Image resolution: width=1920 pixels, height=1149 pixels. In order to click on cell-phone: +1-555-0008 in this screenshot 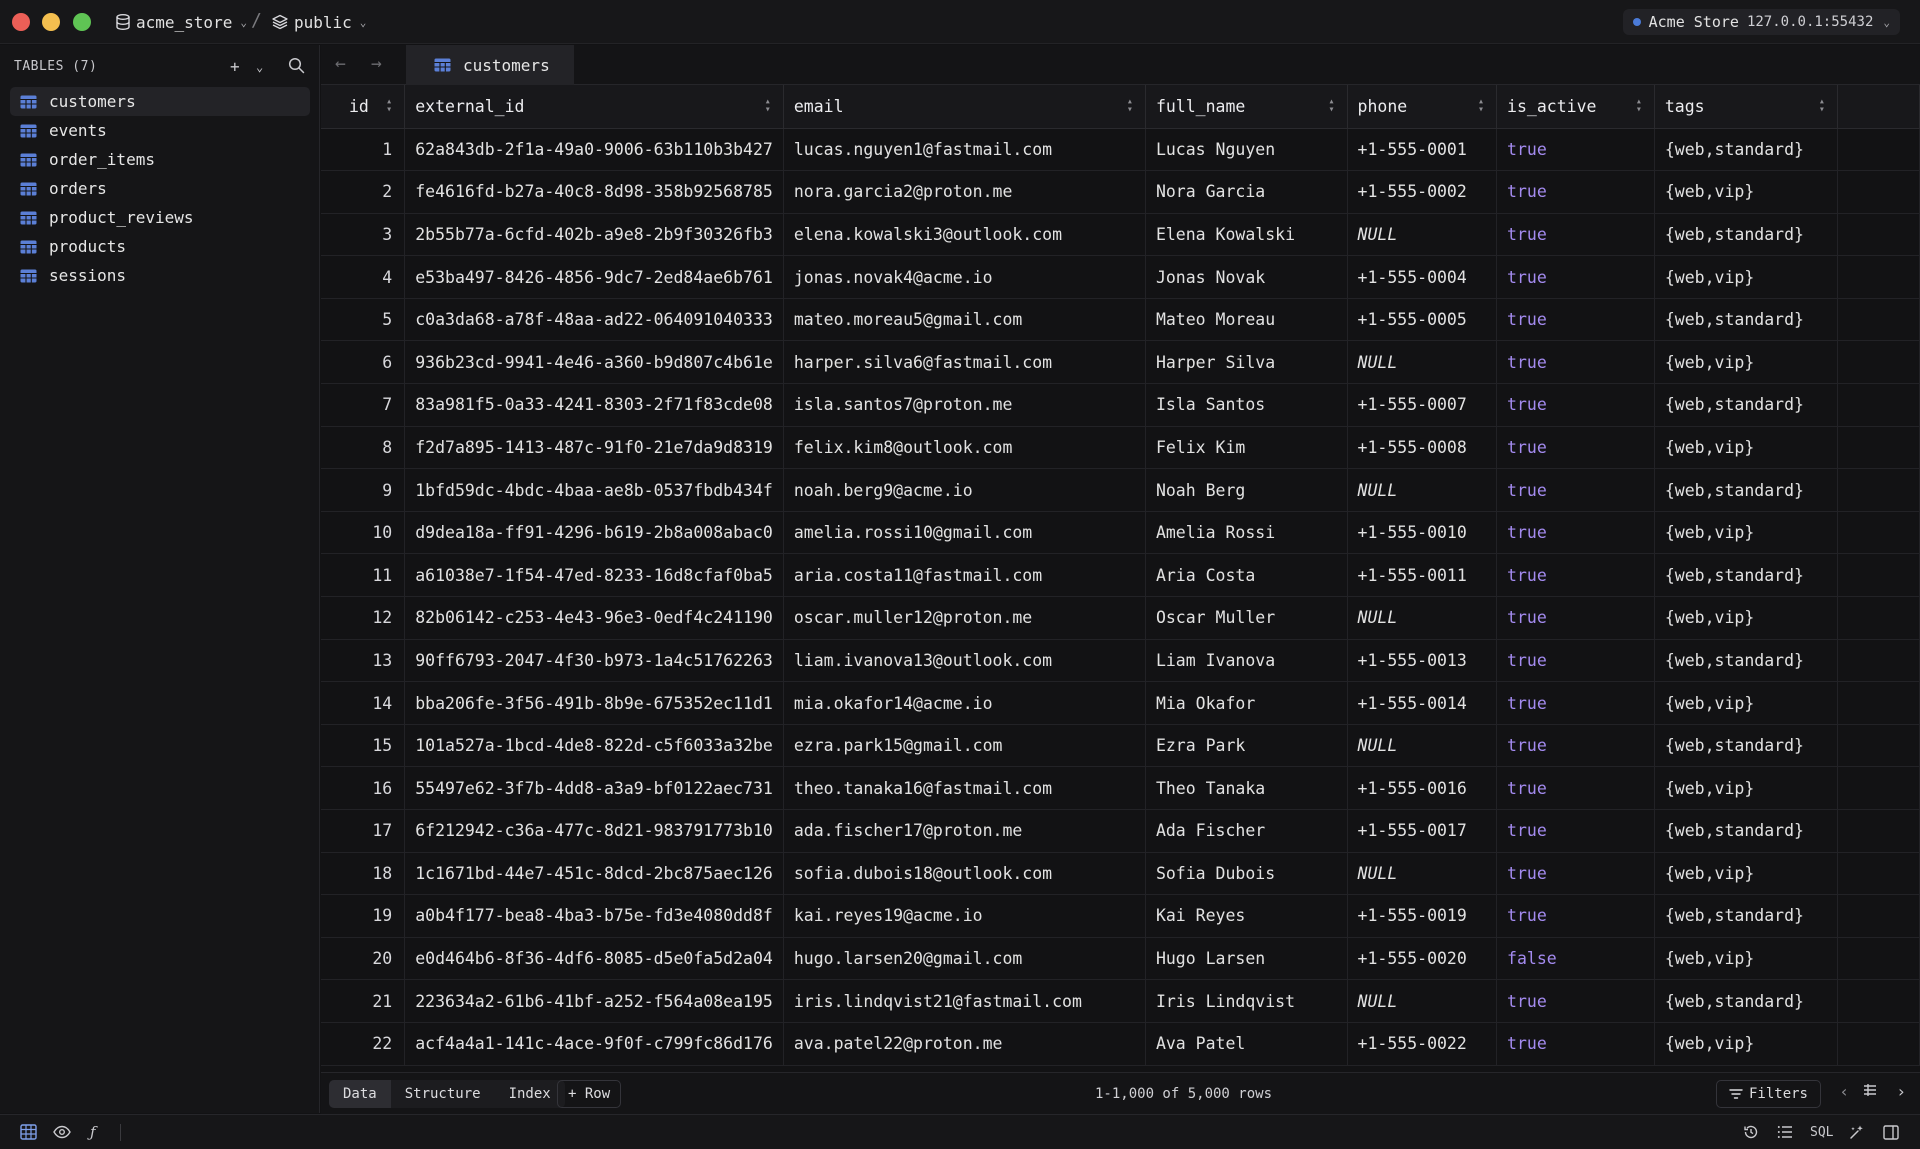, I will do `click(1422, 448)`.